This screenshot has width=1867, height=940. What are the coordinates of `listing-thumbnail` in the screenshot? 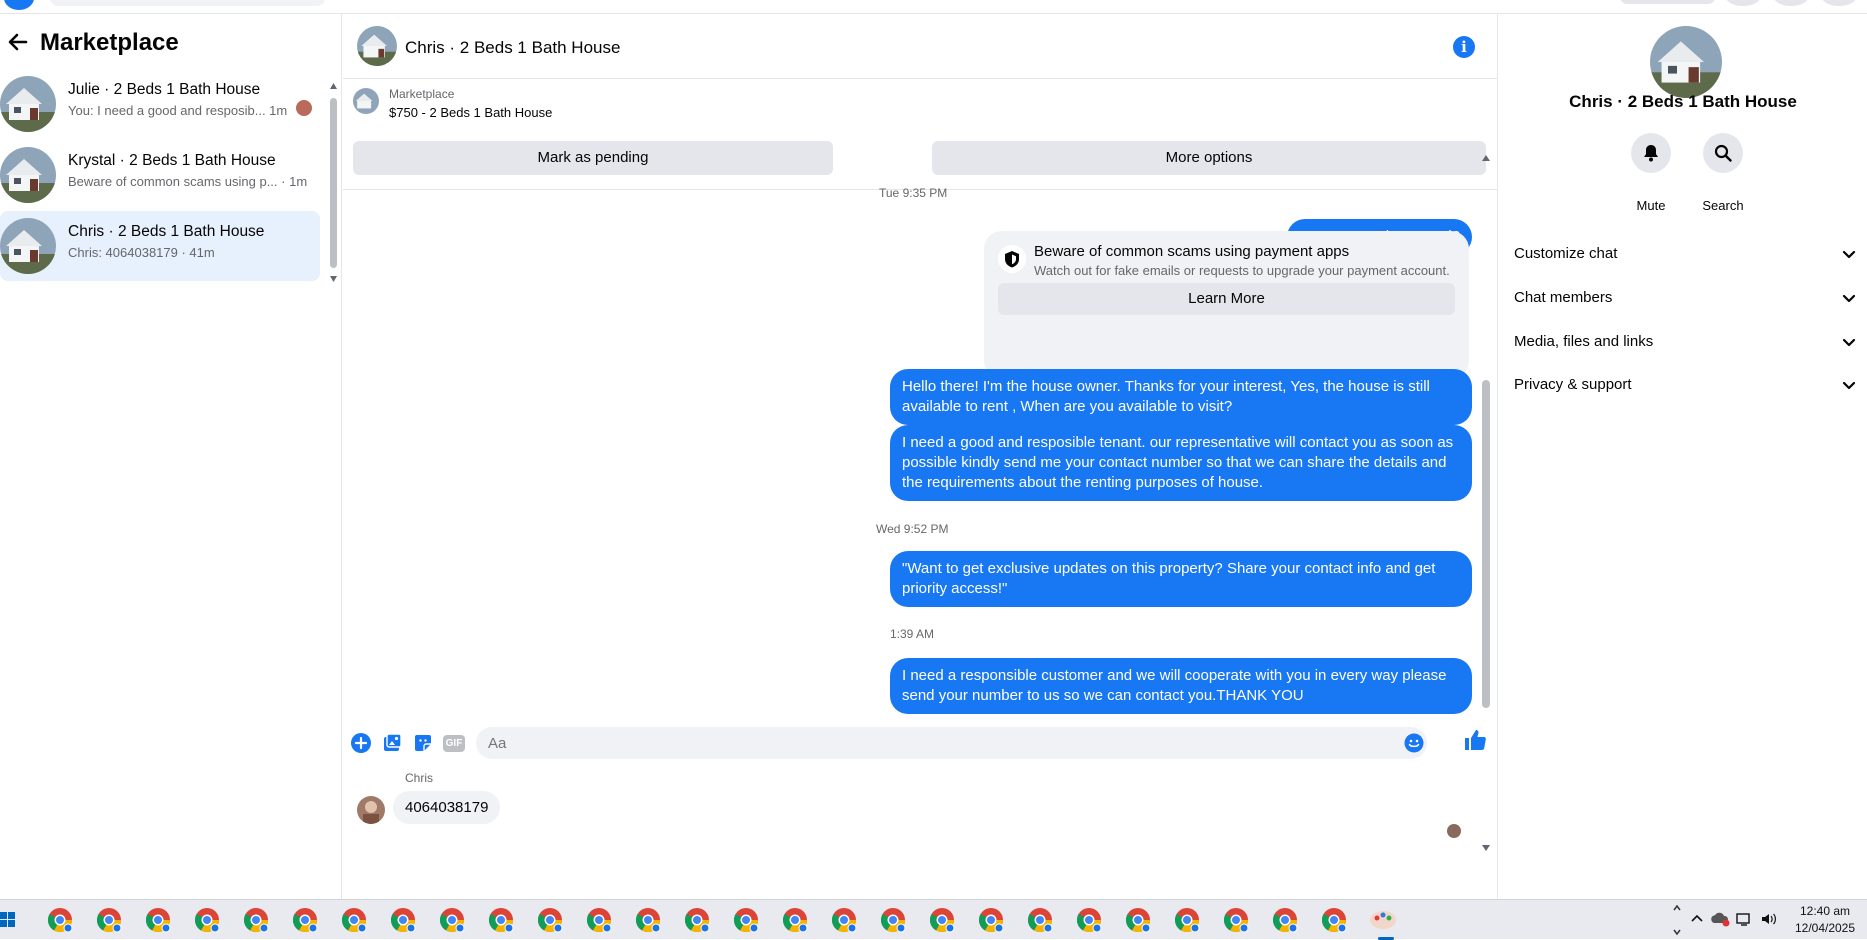 It's located at (366, 101).